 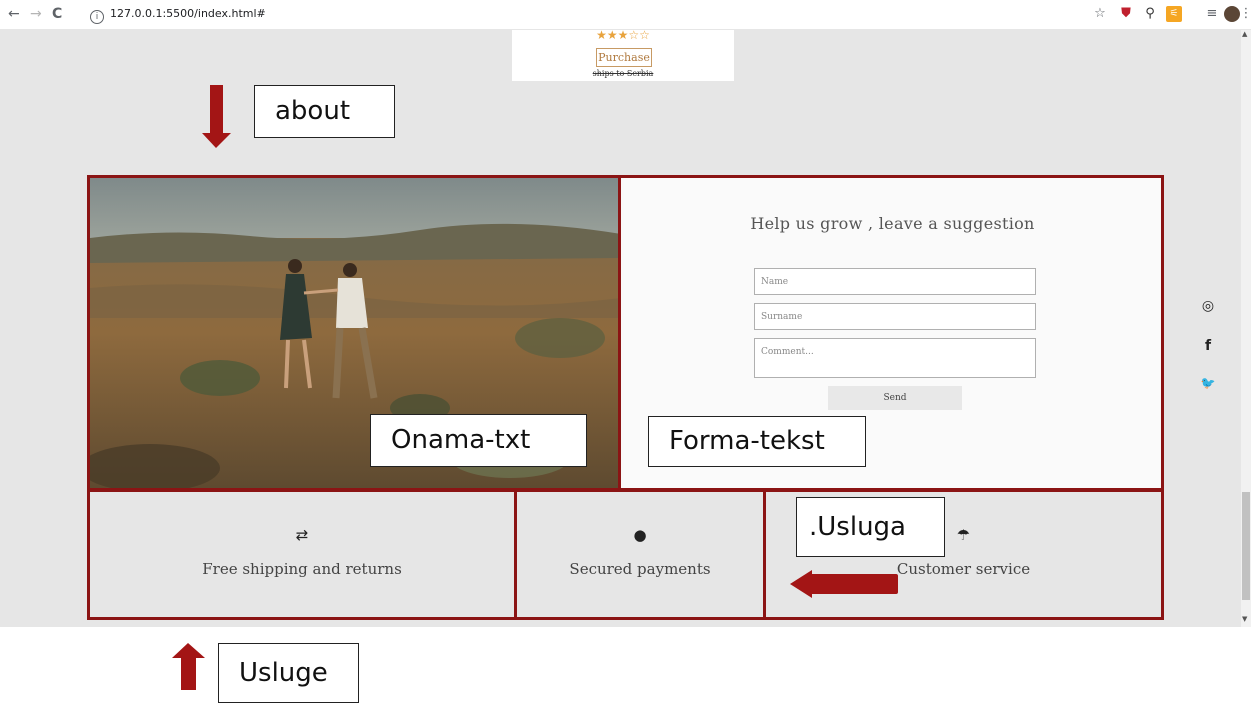 I want to click on annotation-about: about, so click(x=324, y=111).